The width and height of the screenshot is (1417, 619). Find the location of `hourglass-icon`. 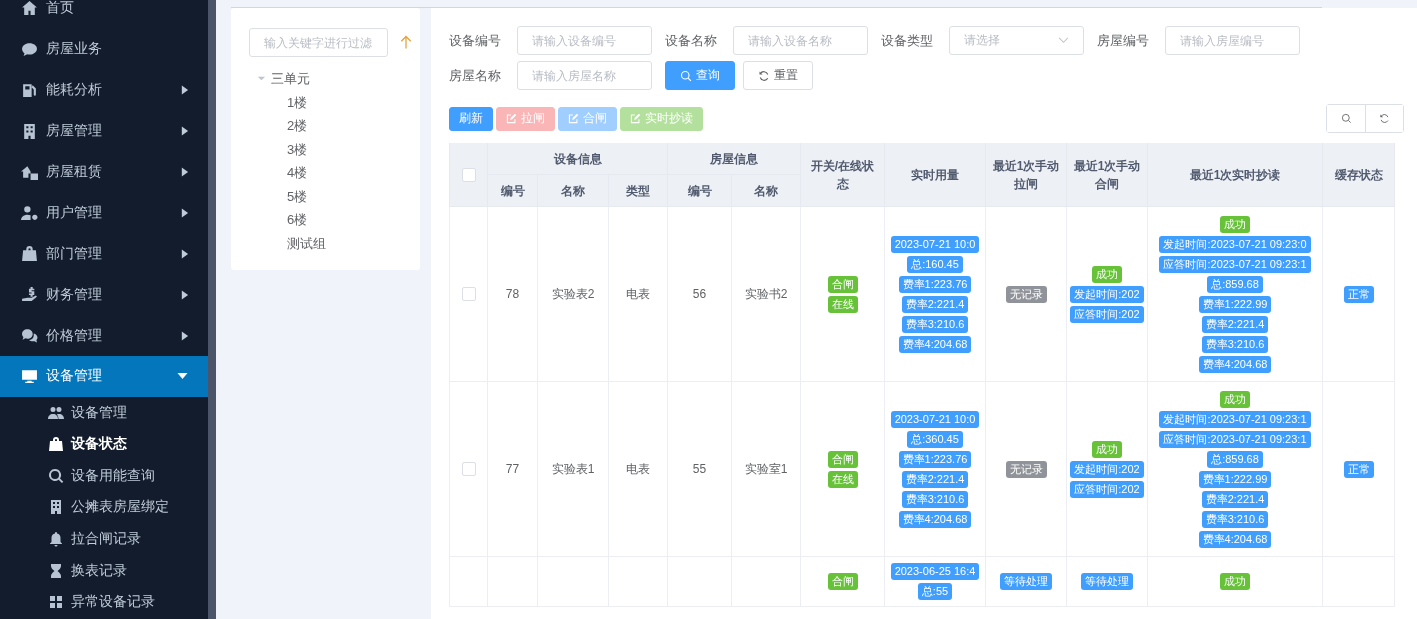

hourglass-icon is located at coordinates (56, 570).